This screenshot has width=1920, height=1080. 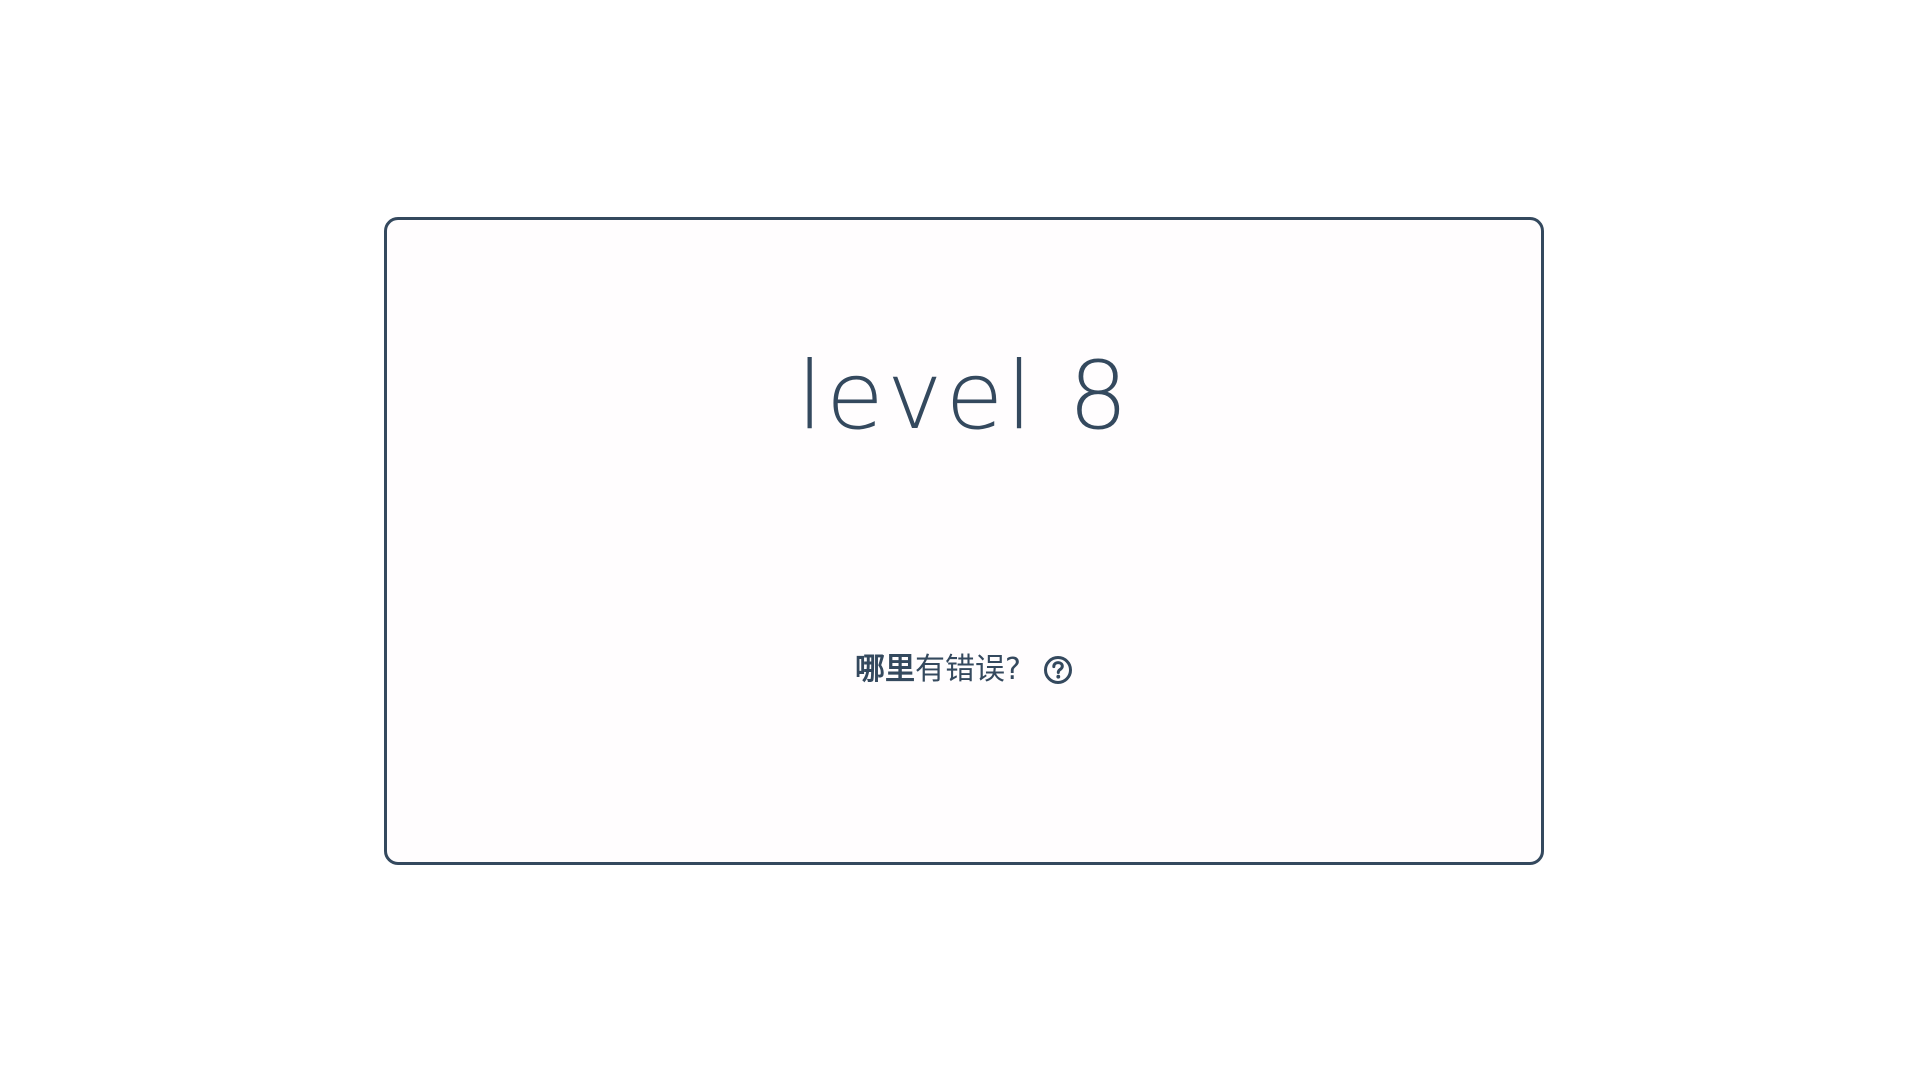 What do you see at coordinates (968, 669) in the screenshot?
I see `question-rest-text: 有错误?` at bounding box center [968, 669].